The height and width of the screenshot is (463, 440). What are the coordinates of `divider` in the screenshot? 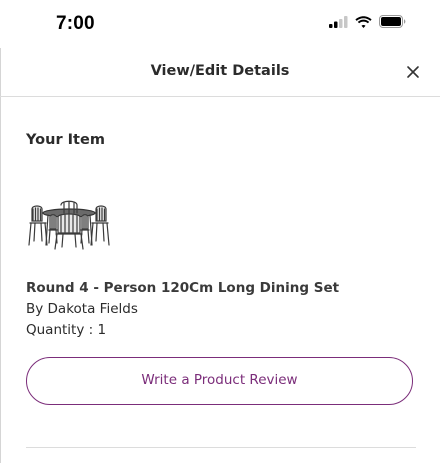 It's located at (221, 447).